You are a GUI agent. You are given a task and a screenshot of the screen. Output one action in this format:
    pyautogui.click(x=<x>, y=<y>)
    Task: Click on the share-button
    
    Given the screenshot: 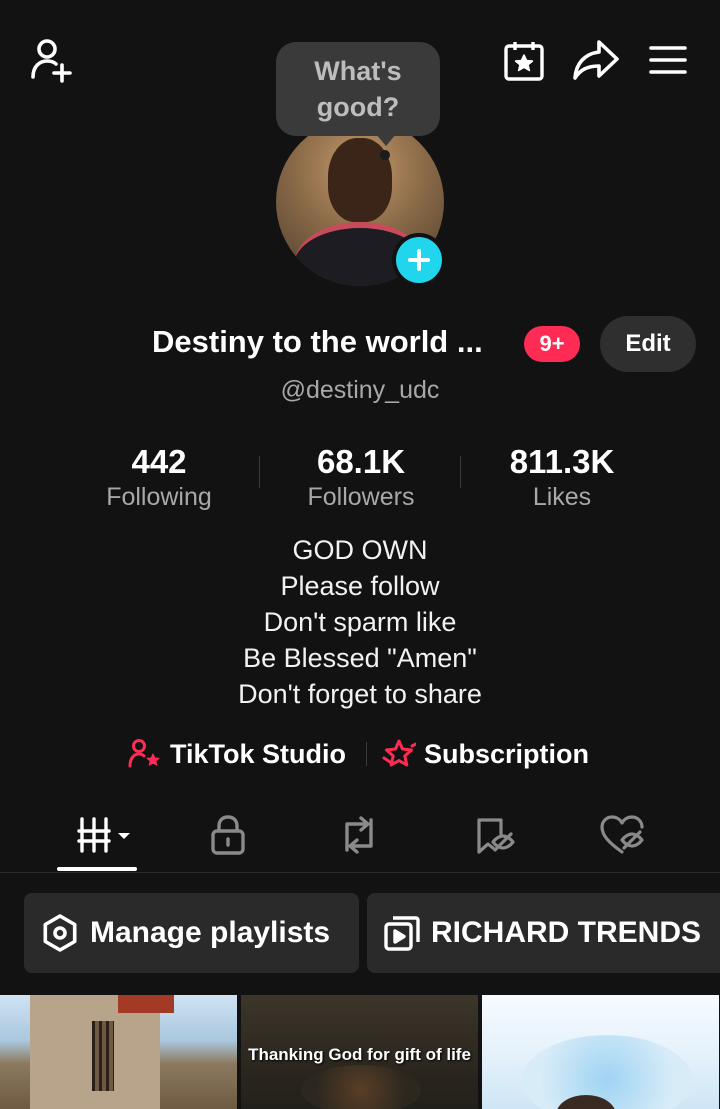 What is the action you would take?
    pyautogui.click(x=596, y=60)
    